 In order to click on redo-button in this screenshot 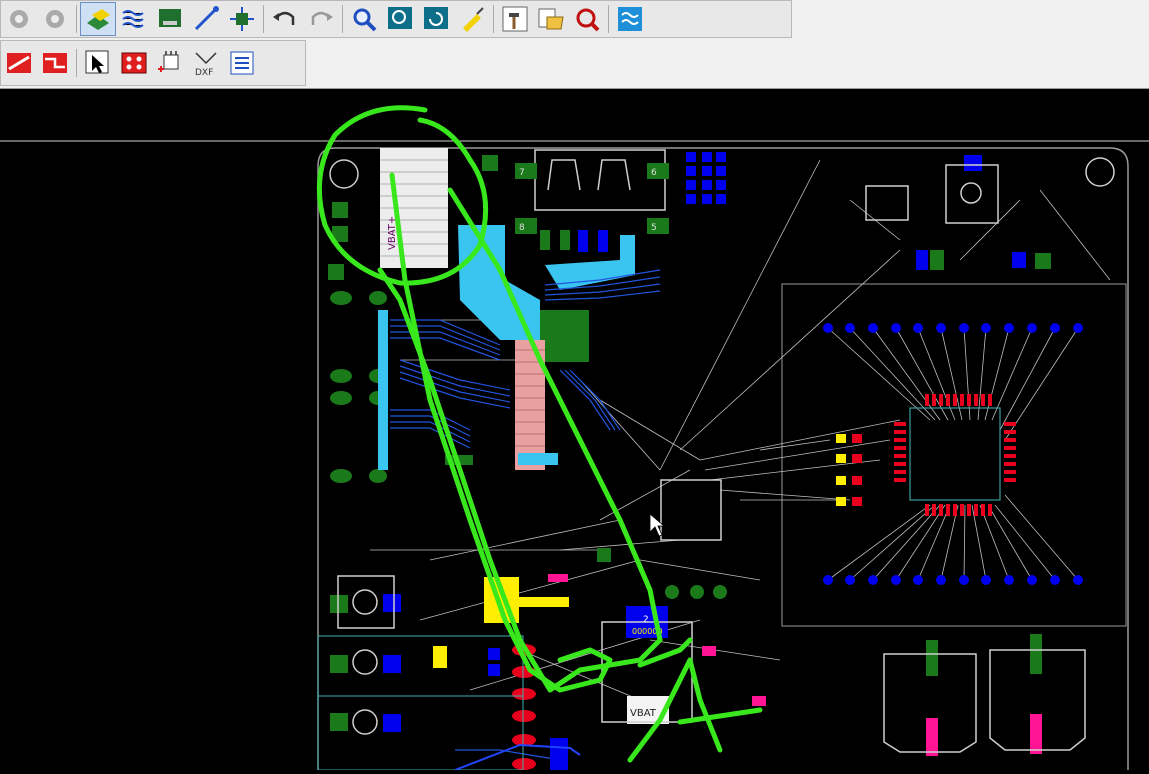, I will do `click(321, 19)`.